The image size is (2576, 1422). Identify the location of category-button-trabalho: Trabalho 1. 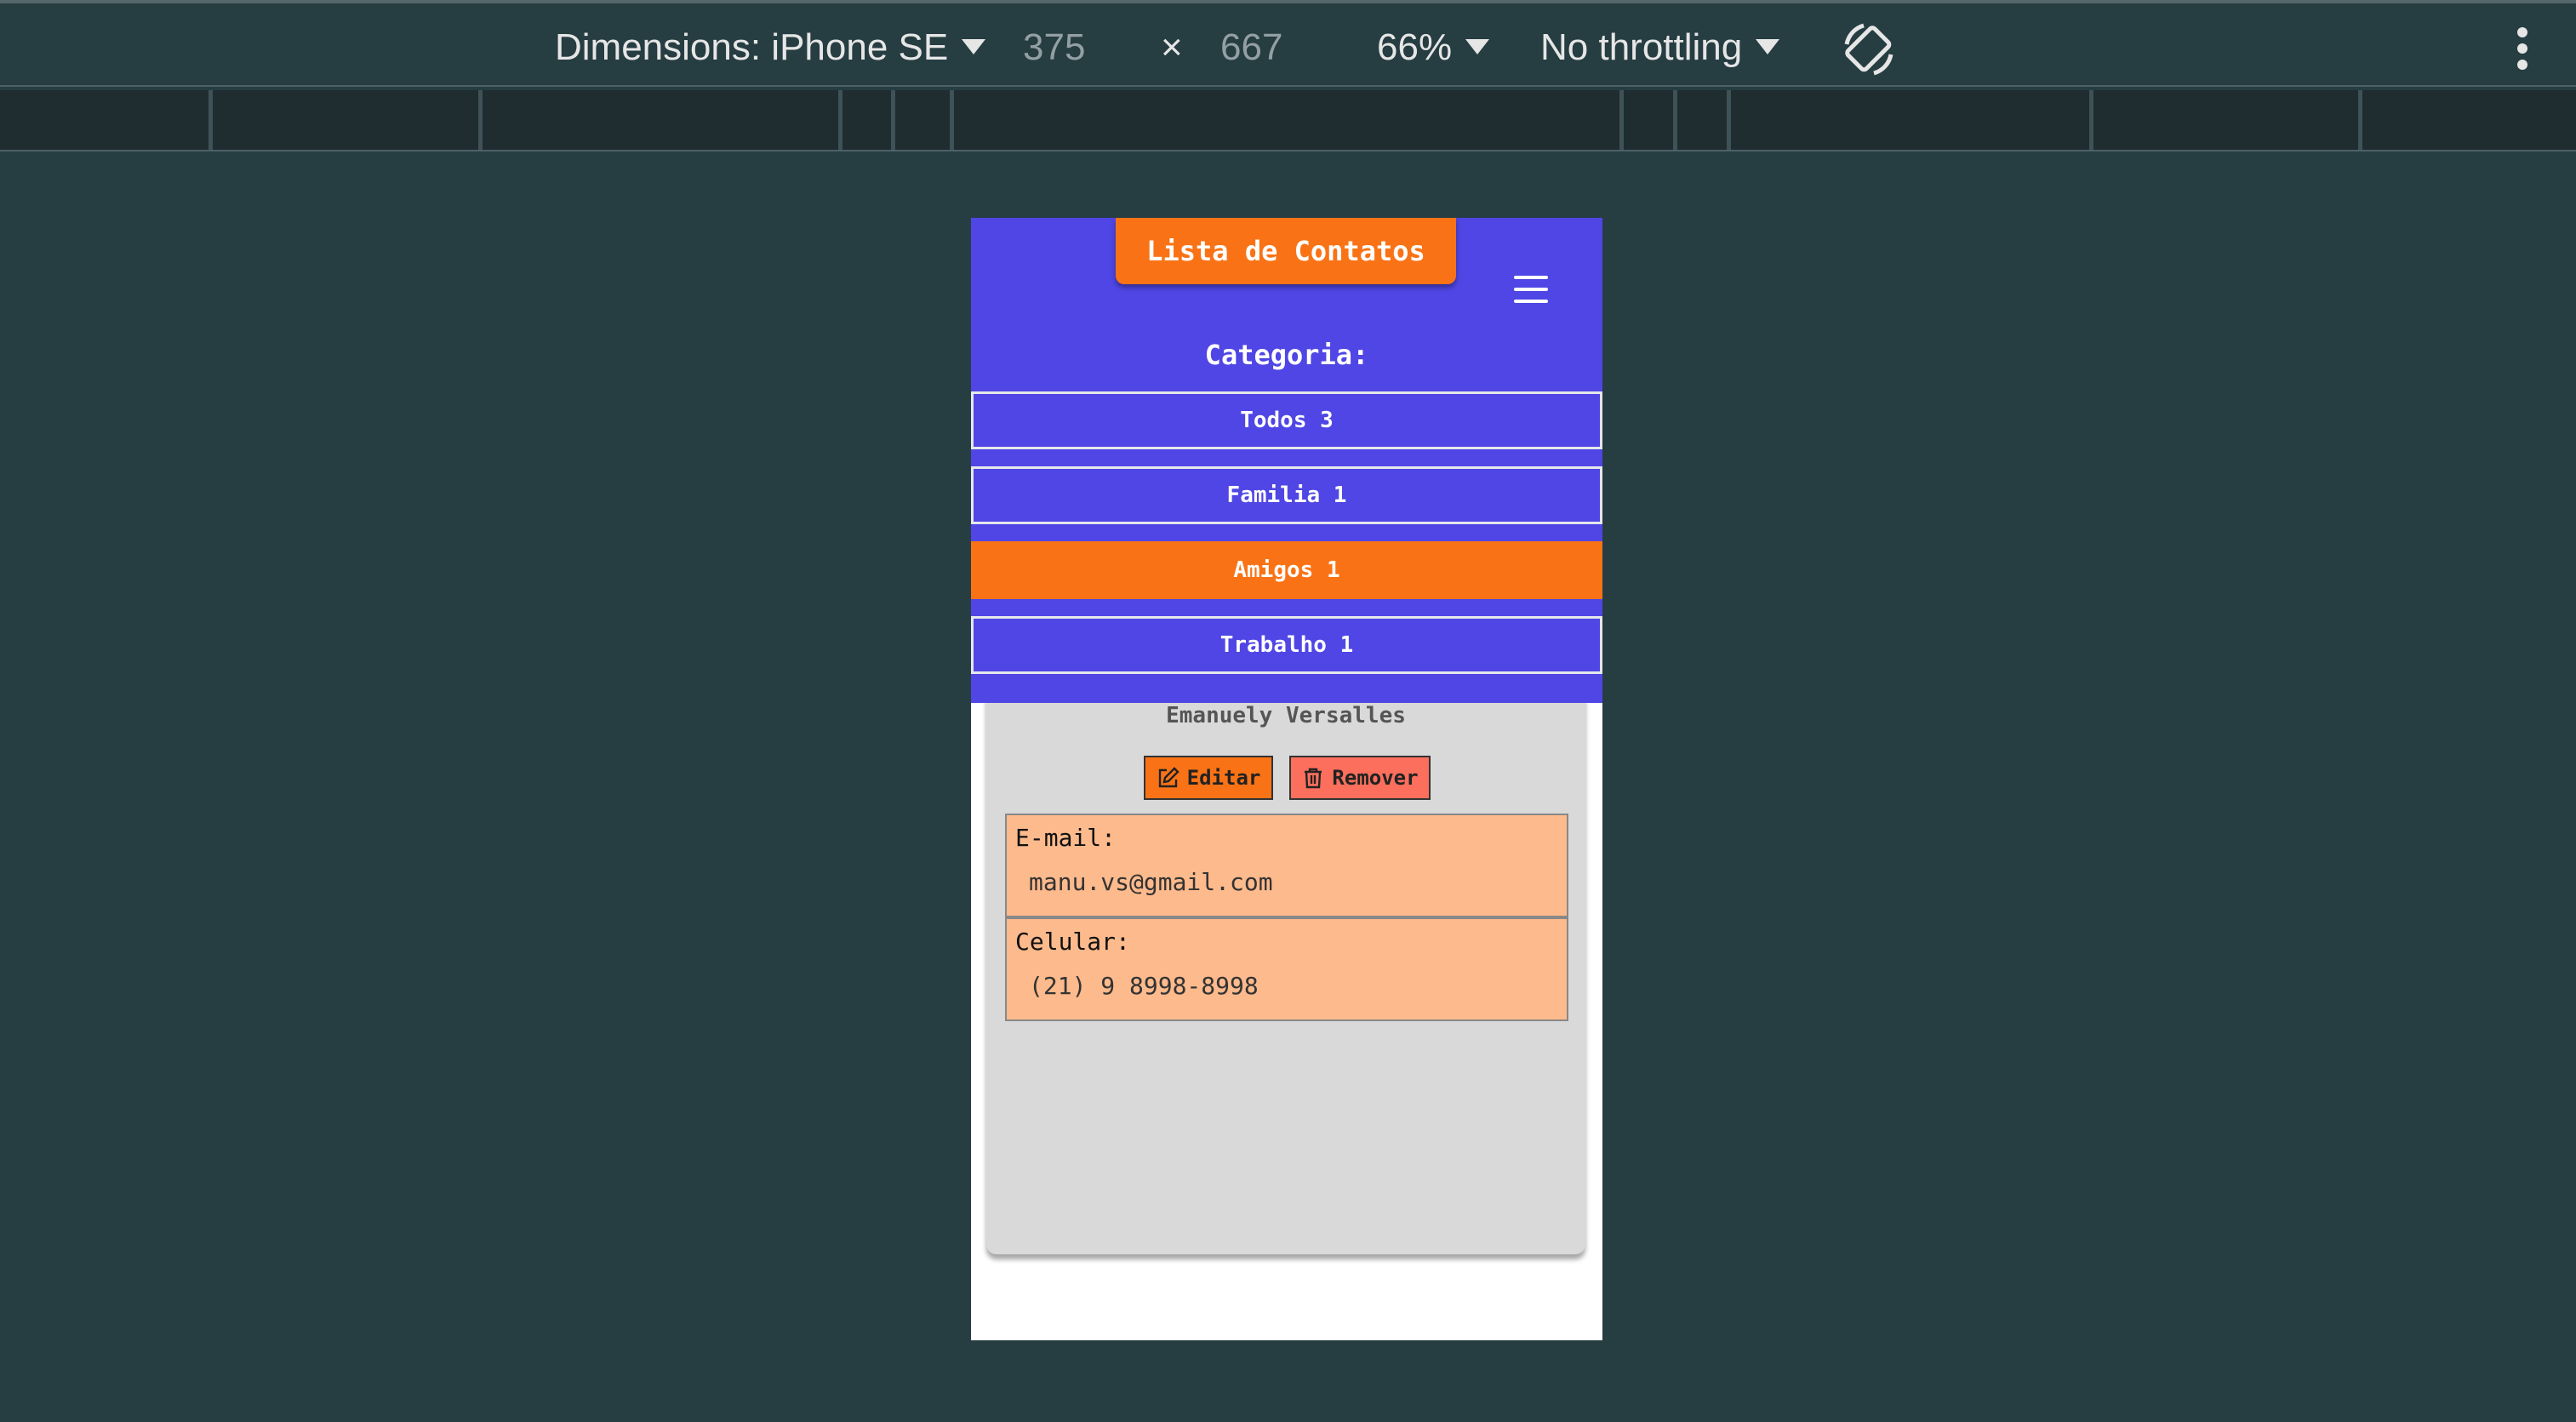
(1286, 645).